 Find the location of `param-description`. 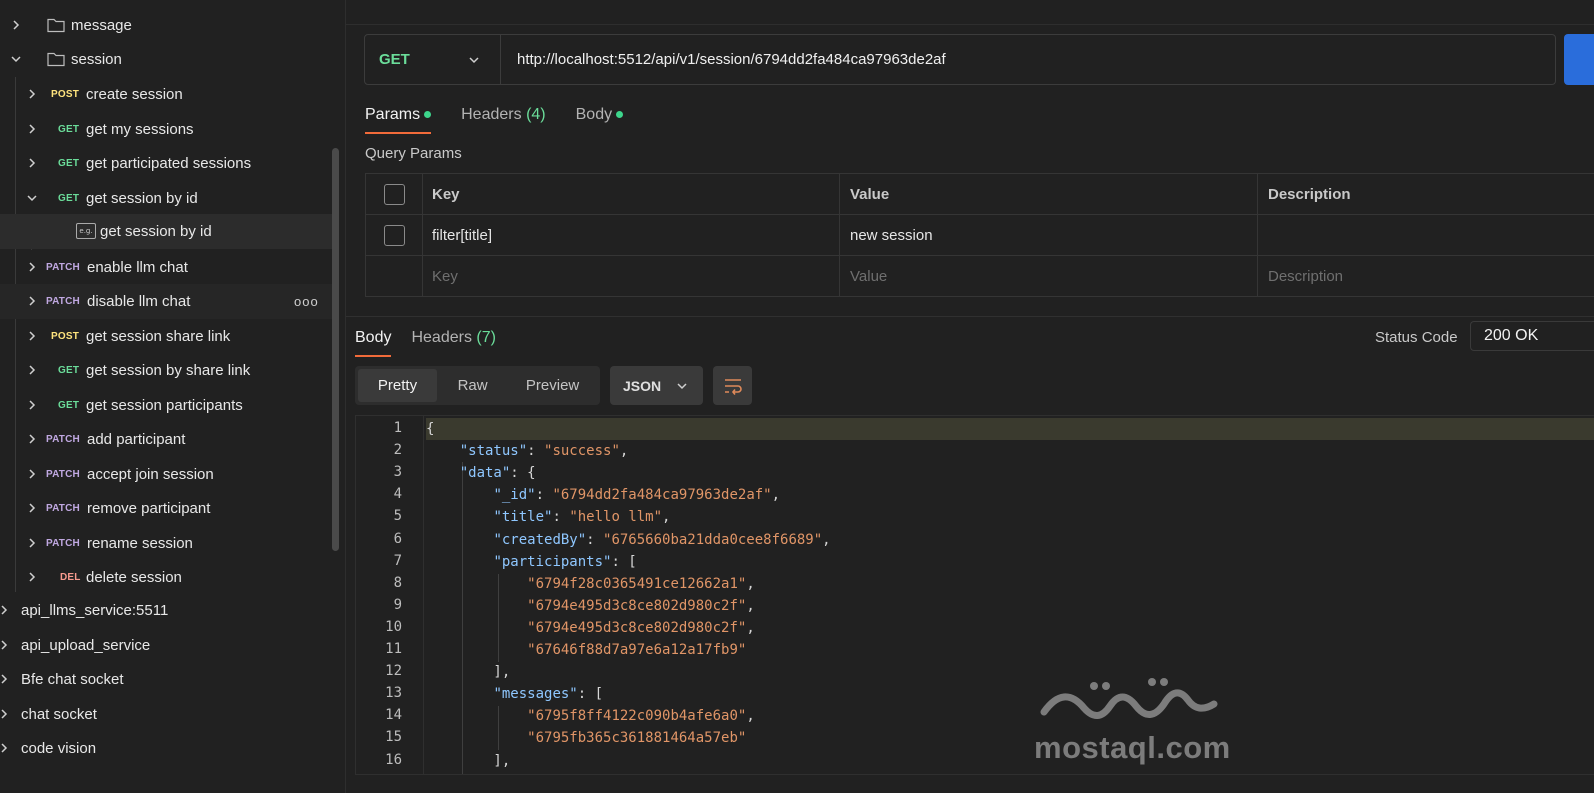

param-description is located at coordinates (1426, 235).